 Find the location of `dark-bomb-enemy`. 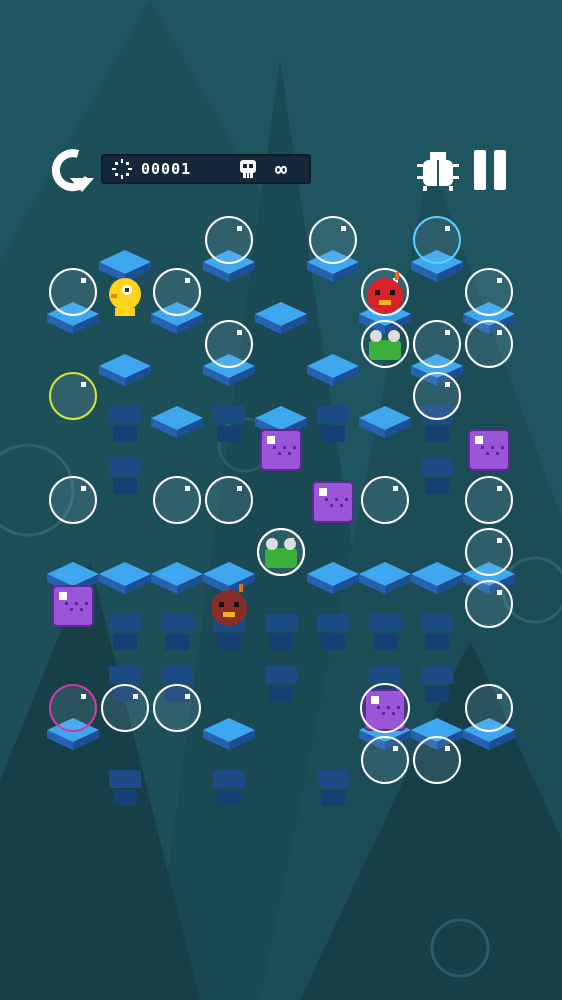

dark-bomb-enemy is located at coordinates (229, 605).